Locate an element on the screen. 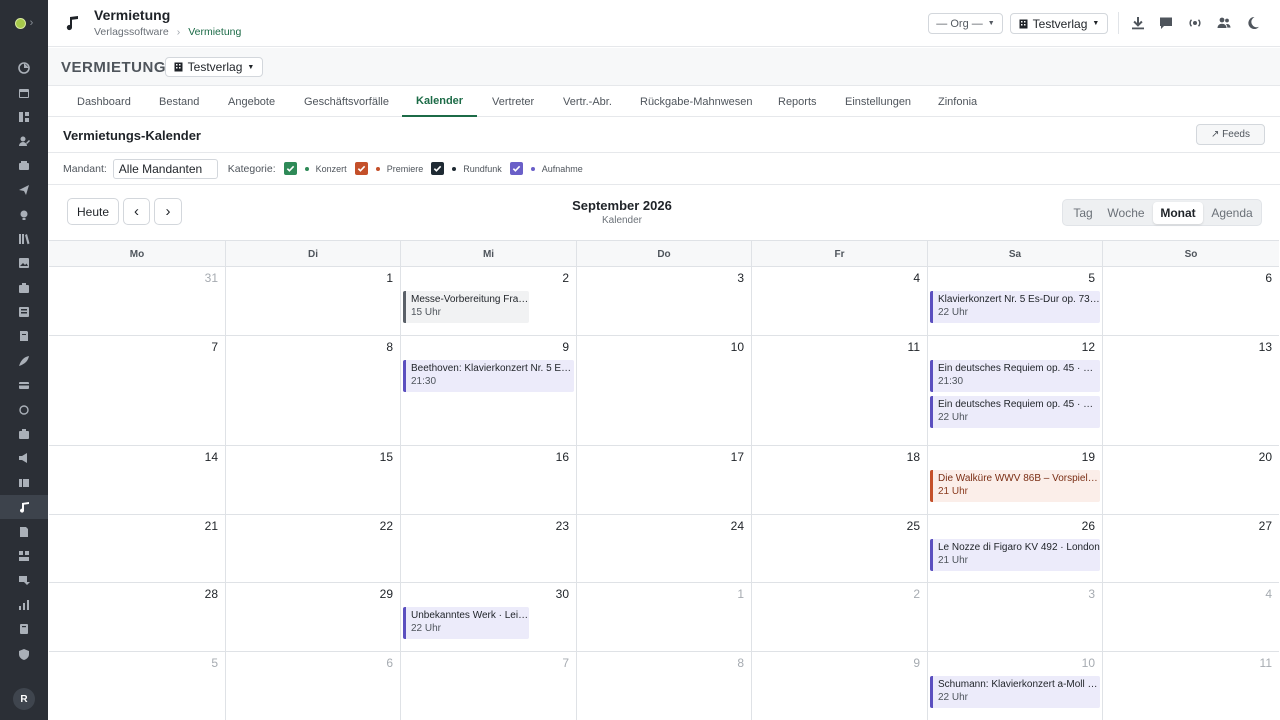 This screenshot has height=720, width=1280. day-number: 5 is located at coordinates (214, 663).